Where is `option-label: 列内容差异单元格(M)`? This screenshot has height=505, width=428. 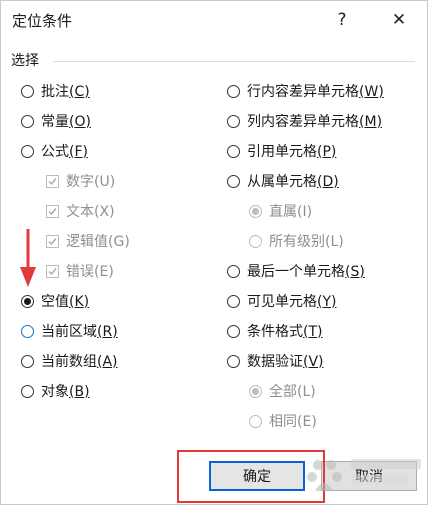
option-label: 列内容差异单元格(M) is located at coordinates (315, 122).